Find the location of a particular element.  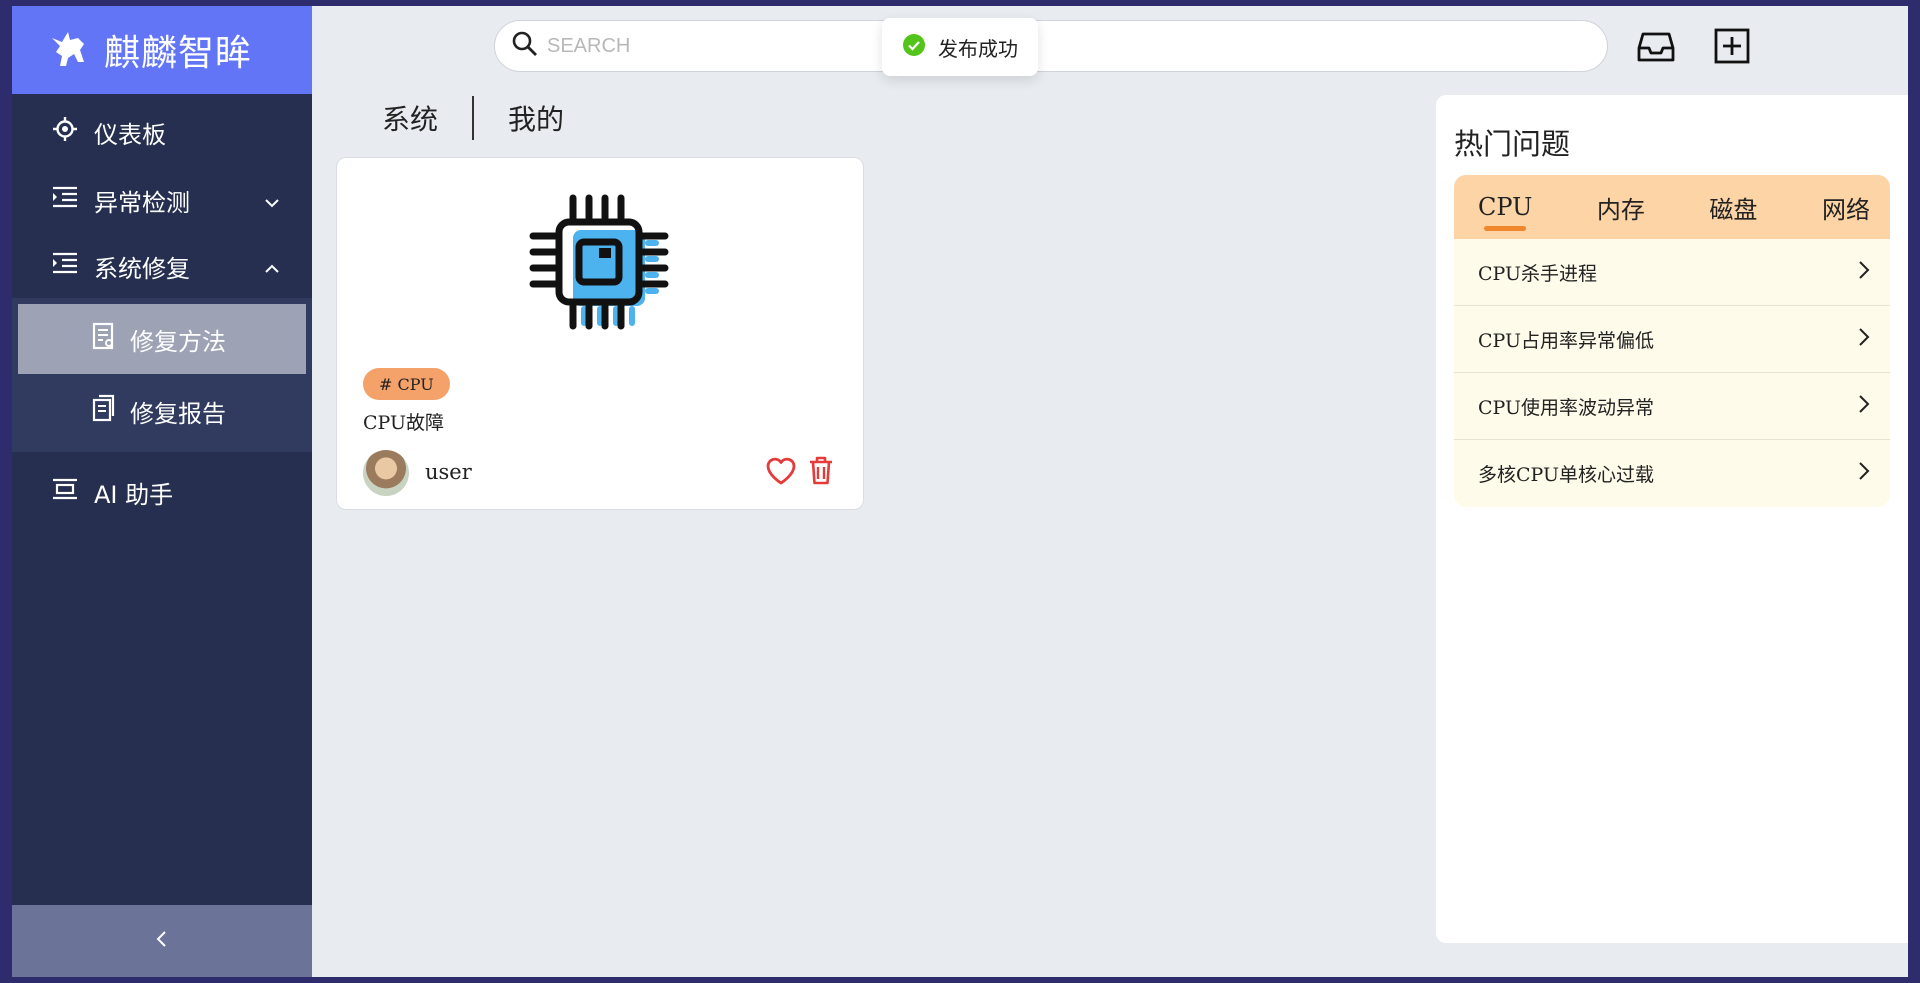

heart-icon is located at coordinates (781, 473).